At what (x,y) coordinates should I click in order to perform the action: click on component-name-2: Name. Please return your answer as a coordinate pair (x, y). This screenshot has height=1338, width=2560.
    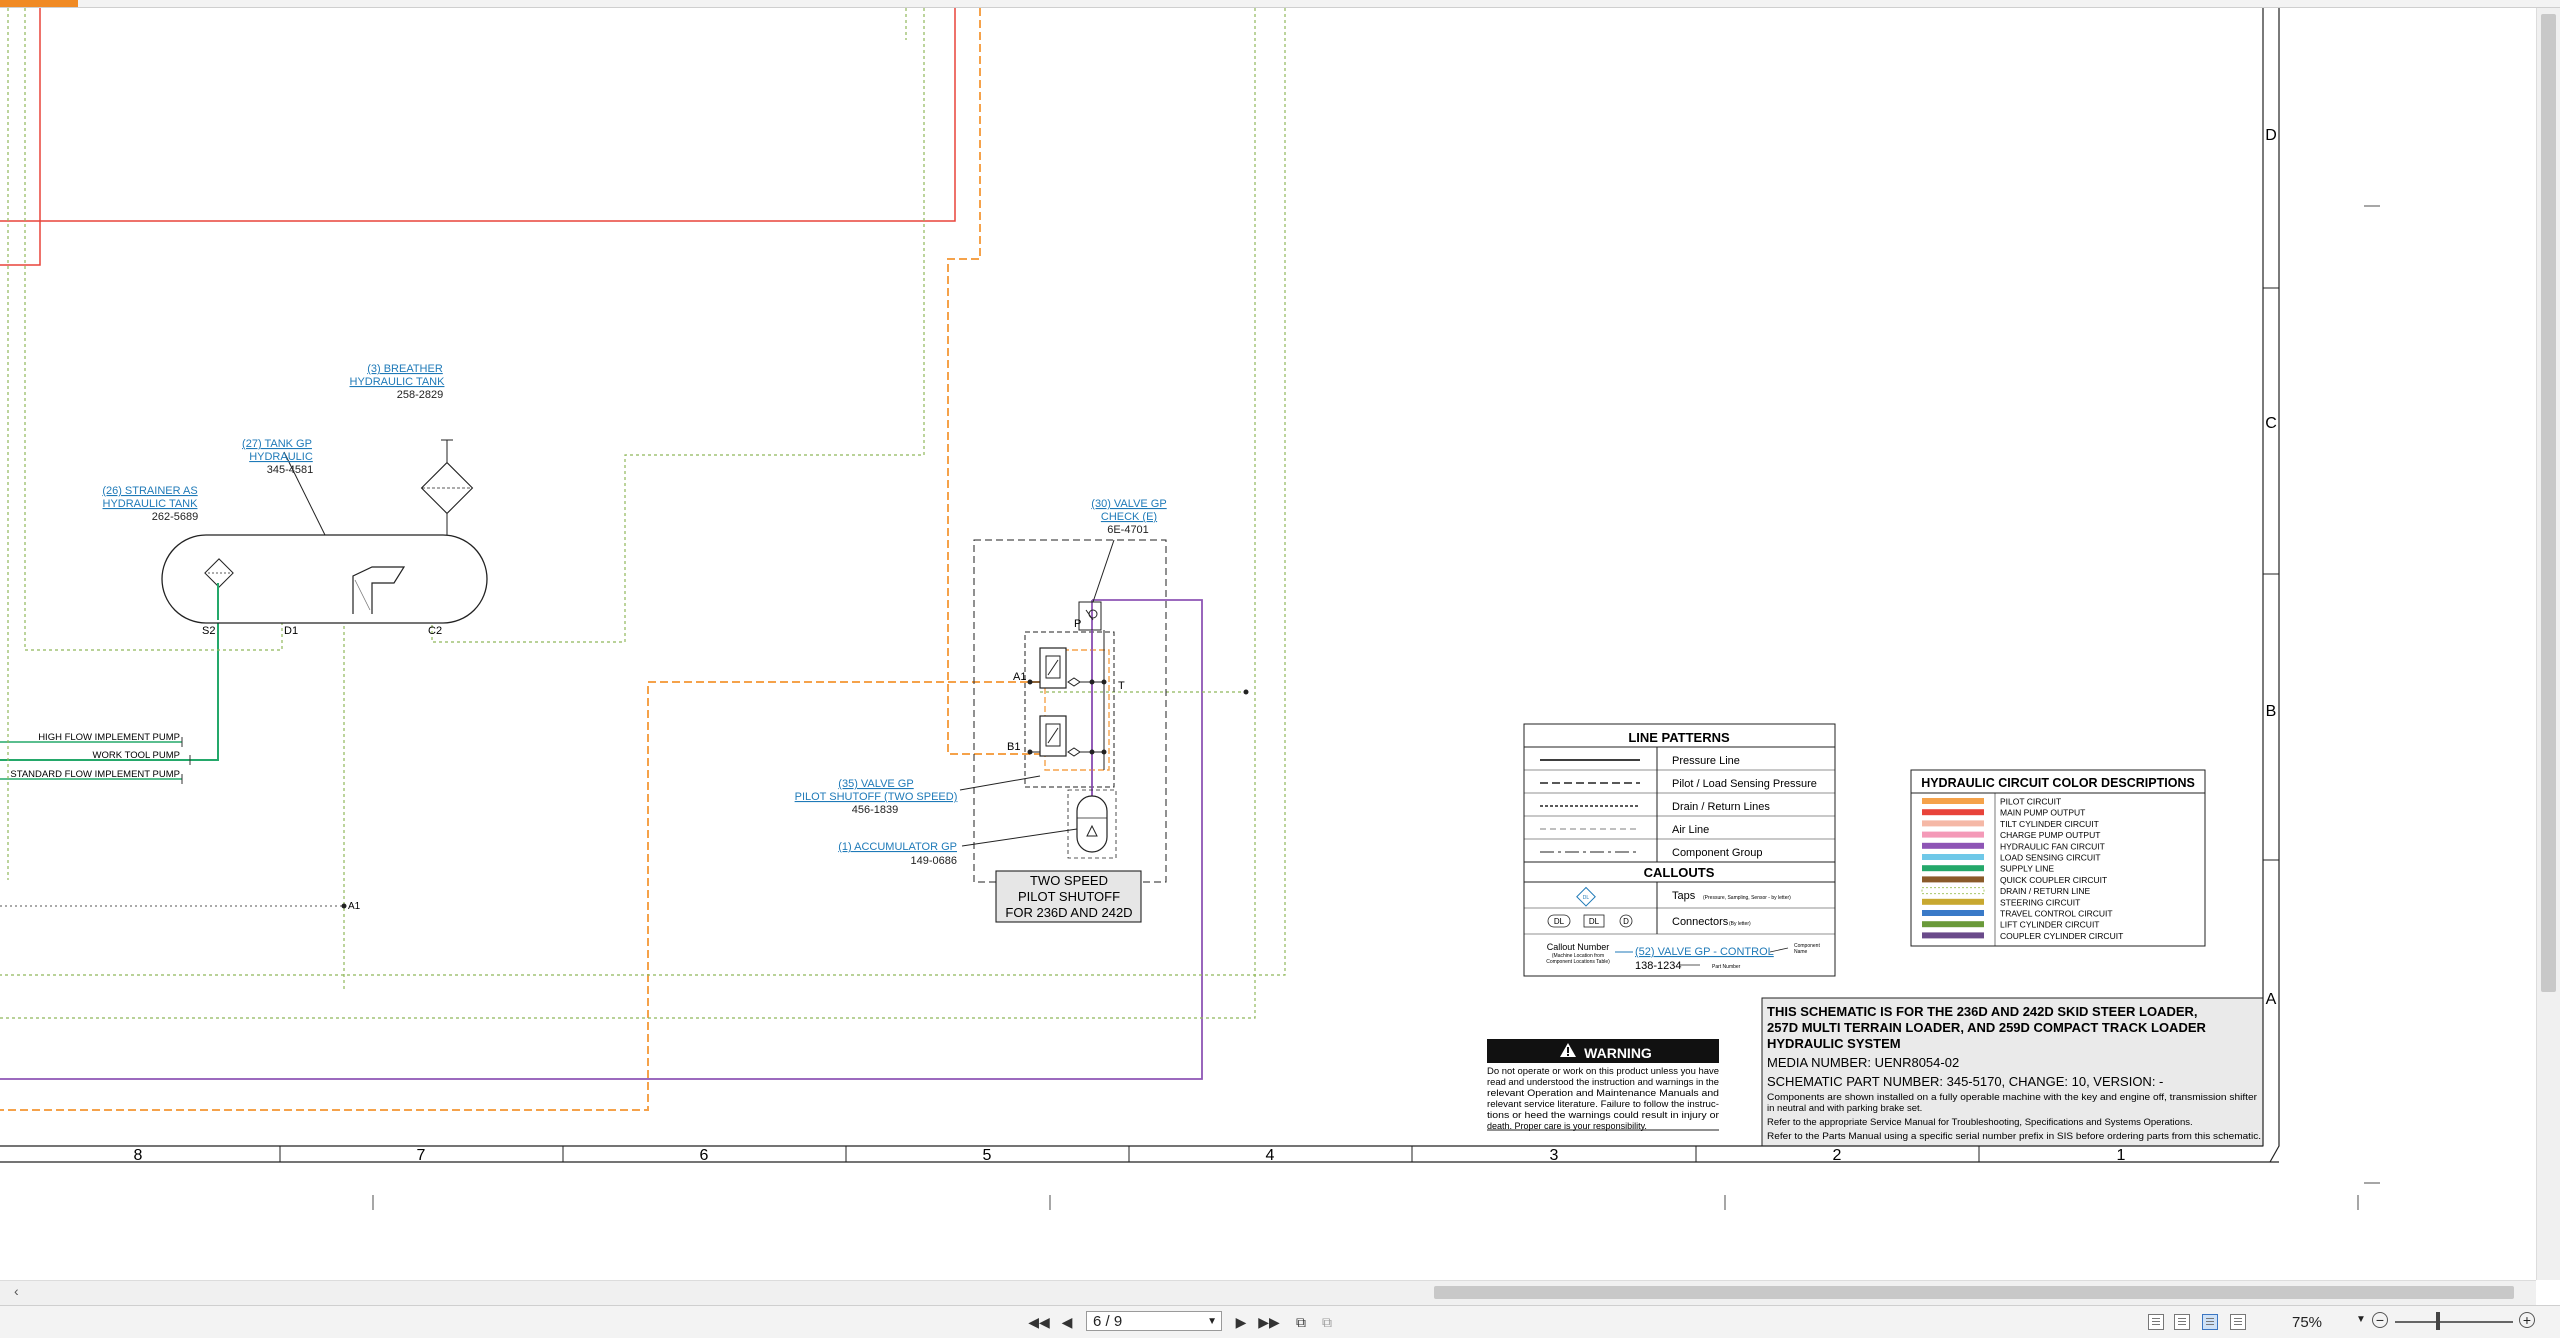
    Looking at the image, I should click on (1801, 952).